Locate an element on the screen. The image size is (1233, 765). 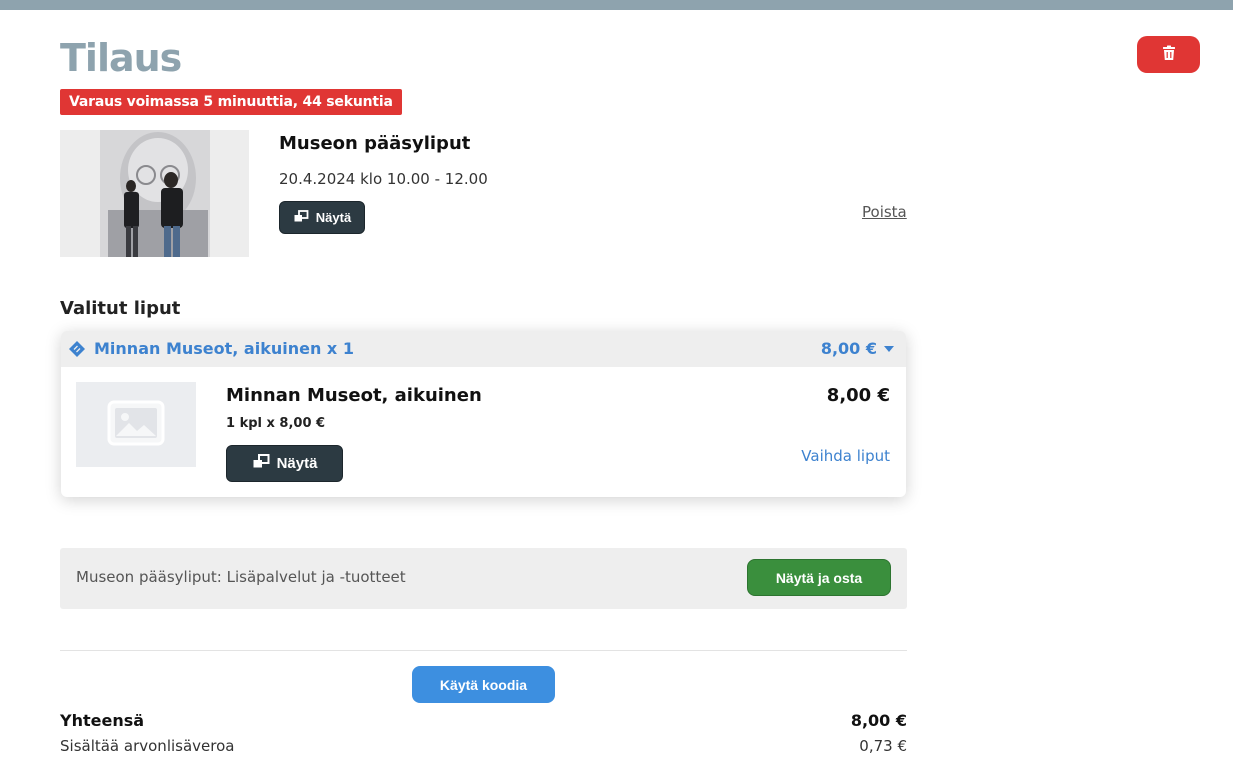
ticket-show-button: Näytä is located at coordinates (284, 463).